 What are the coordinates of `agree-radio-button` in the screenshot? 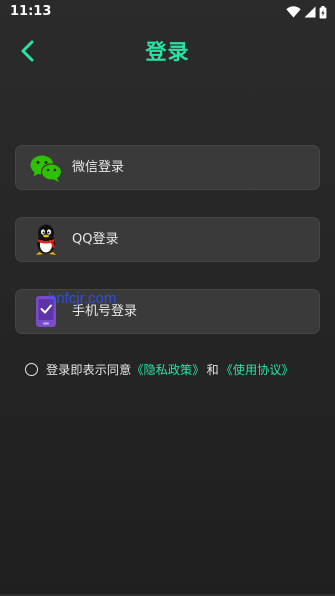 It's located at (31, 369).